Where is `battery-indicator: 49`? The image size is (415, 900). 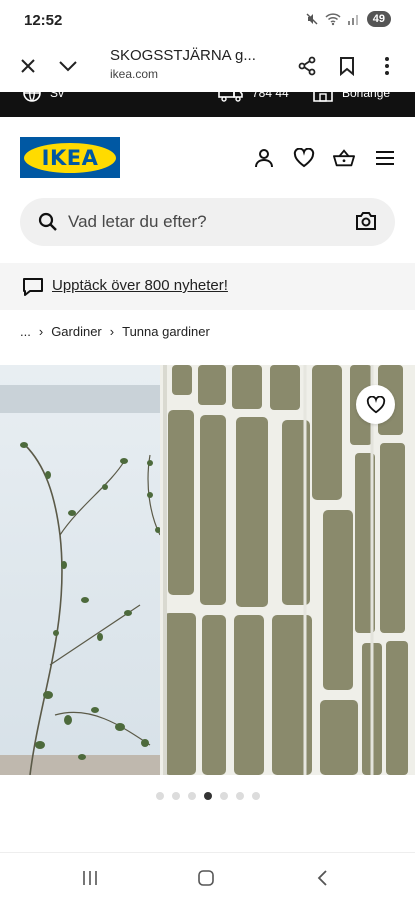
battery-indicator: 49 is located at coordinates (378, 19).